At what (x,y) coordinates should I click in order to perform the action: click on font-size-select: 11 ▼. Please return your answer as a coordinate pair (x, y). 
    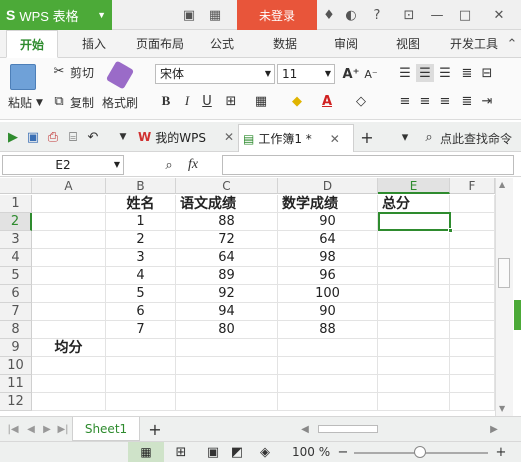
    Looking at the image, I should click on (306, 74).